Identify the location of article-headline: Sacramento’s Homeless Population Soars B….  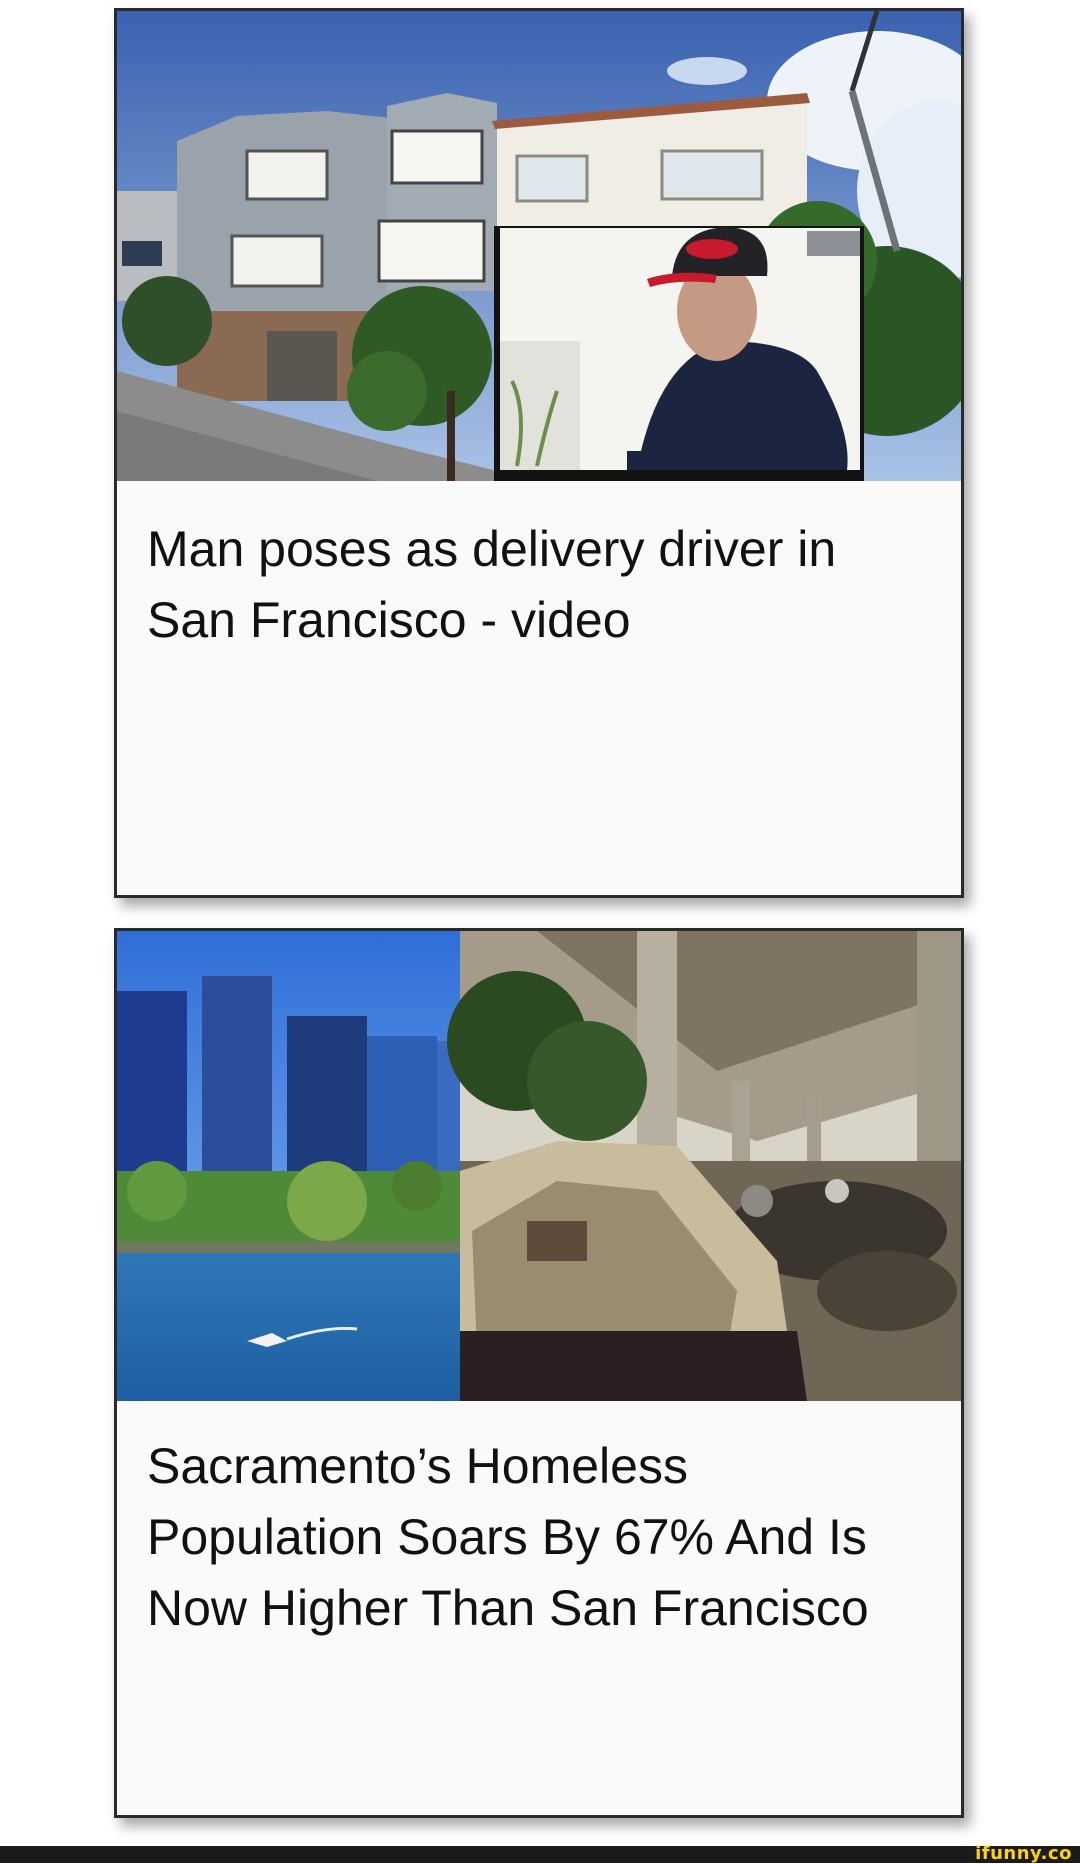
(539, 1537).